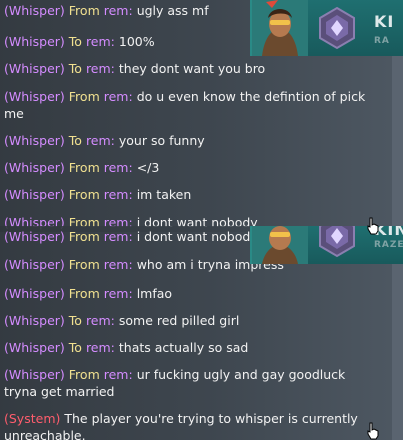 This screenshot has width=403, height=440. I want to click on player-name: KI, so click(384, 21).